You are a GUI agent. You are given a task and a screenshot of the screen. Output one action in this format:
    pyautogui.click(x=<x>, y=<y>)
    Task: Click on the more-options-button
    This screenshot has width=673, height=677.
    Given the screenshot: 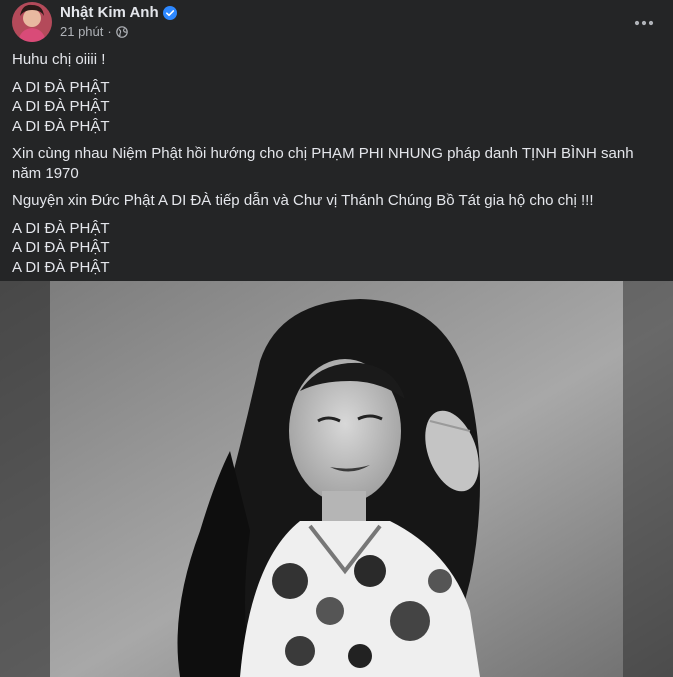 What is the action you would take?
    pyautogui.click(x=644, y=22)
    